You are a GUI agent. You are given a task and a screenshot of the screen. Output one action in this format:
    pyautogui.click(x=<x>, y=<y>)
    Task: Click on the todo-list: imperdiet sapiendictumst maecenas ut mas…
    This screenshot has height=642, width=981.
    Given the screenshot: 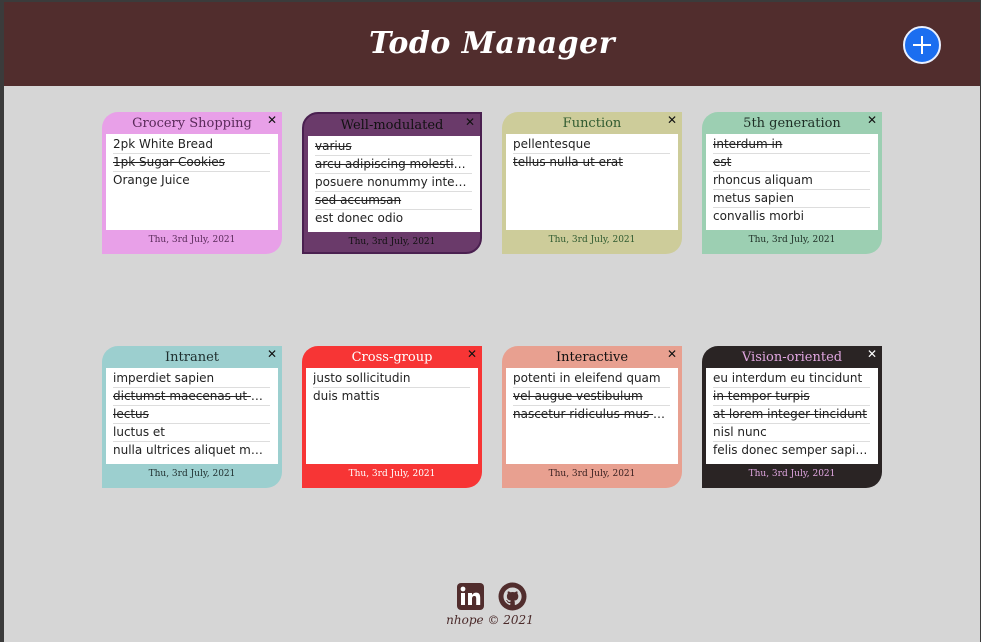 What is the action you would take?
    pyautogui.click(x=192, y=416)
    